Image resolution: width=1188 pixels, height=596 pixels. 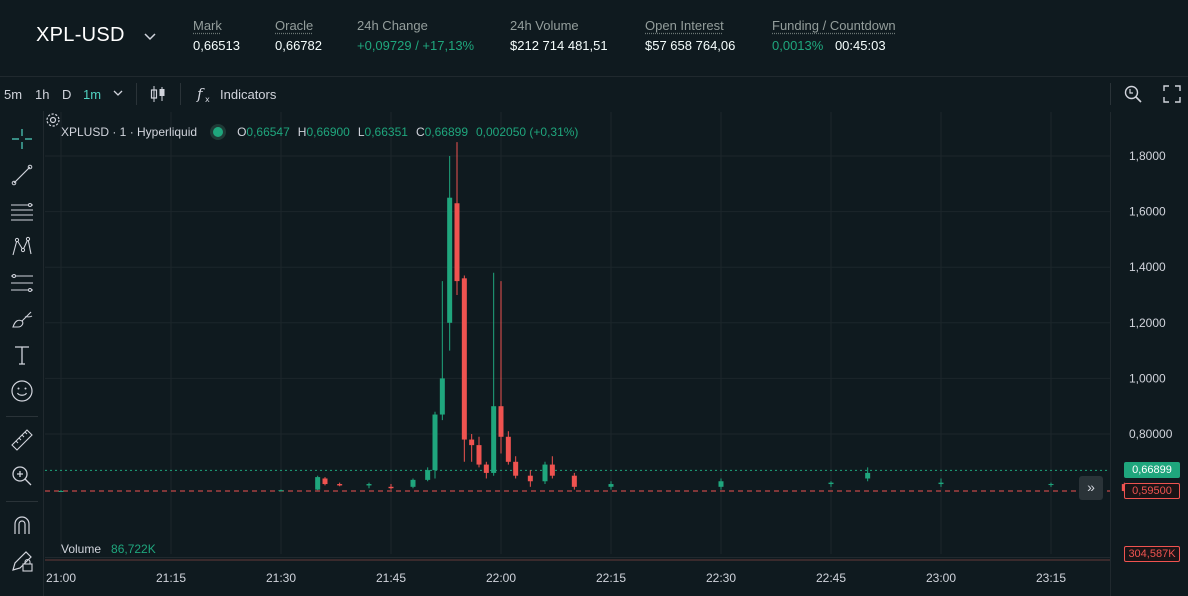 I want to click on trend-line-icon, so click(x=22, y=175).